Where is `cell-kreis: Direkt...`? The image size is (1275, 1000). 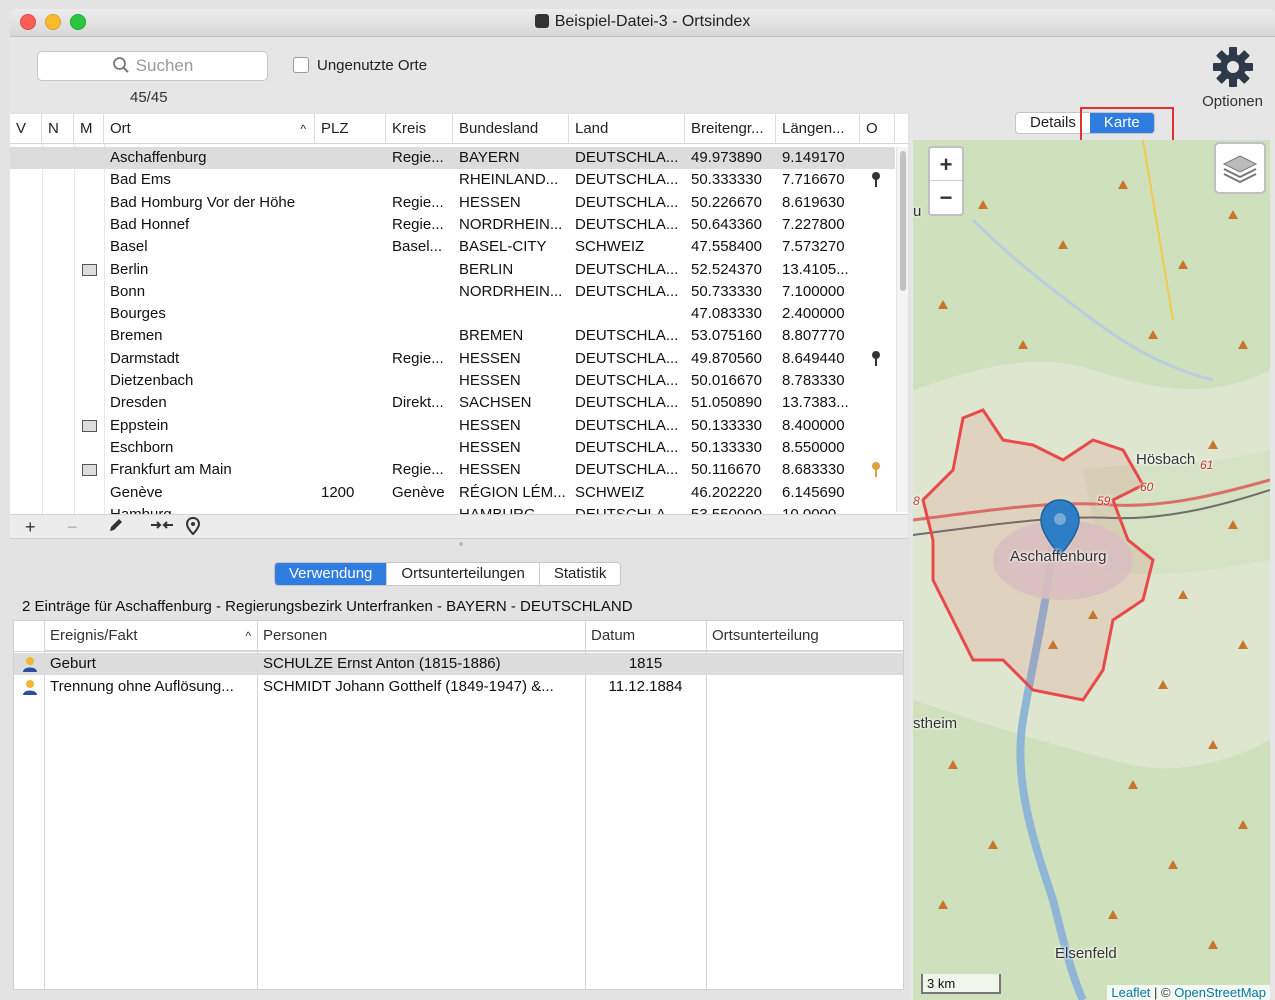 cell-kreis: Direkt... is located at coordinates (418, 403).